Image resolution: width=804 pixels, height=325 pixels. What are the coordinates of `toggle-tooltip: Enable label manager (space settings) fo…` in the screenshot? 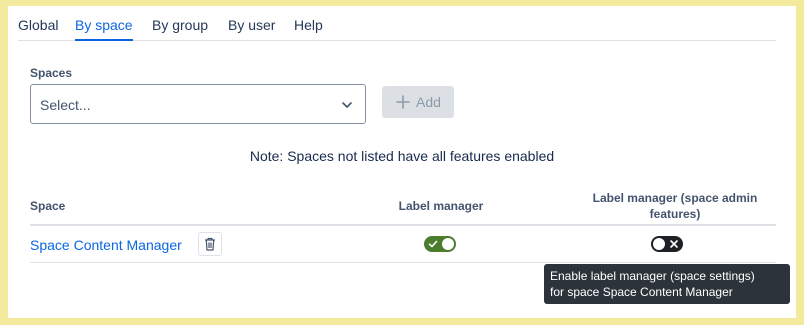 It's located at (667, 284).